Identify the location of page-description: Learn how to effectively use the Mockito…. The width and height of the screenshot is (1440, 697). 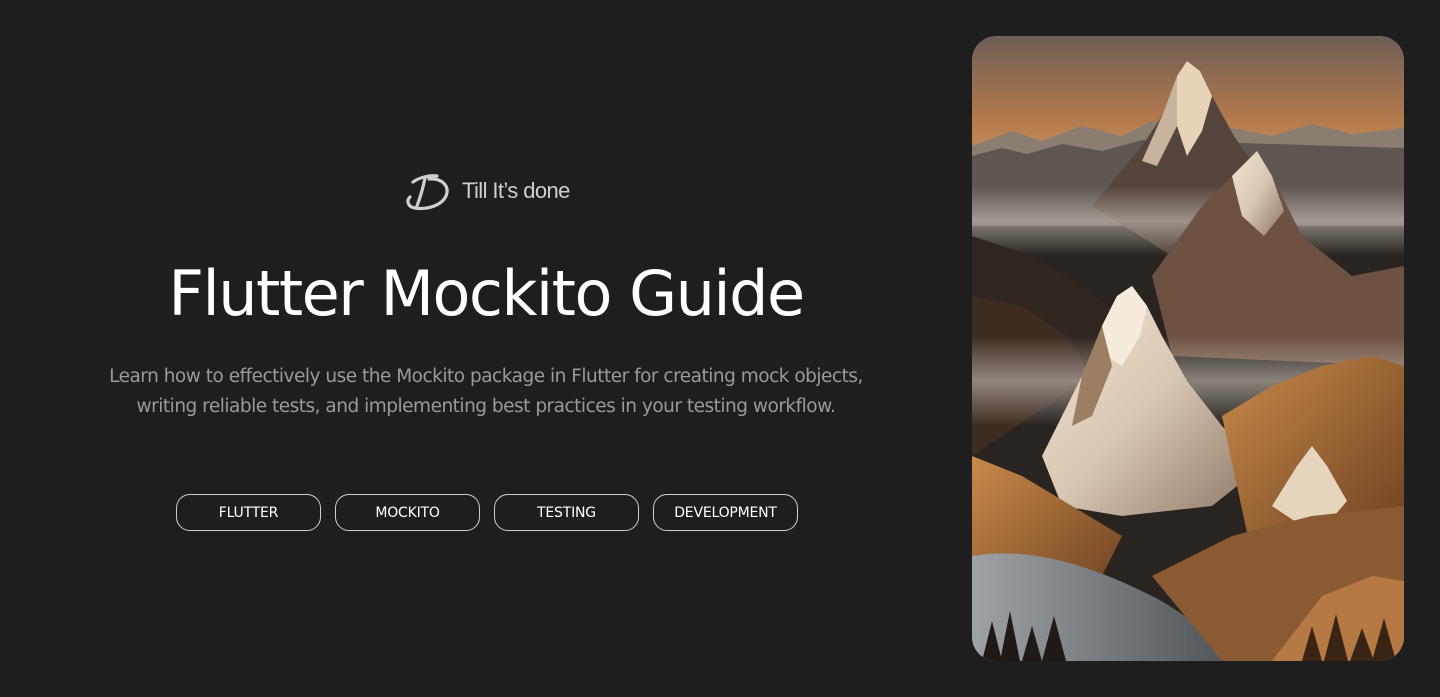
(486, 392).